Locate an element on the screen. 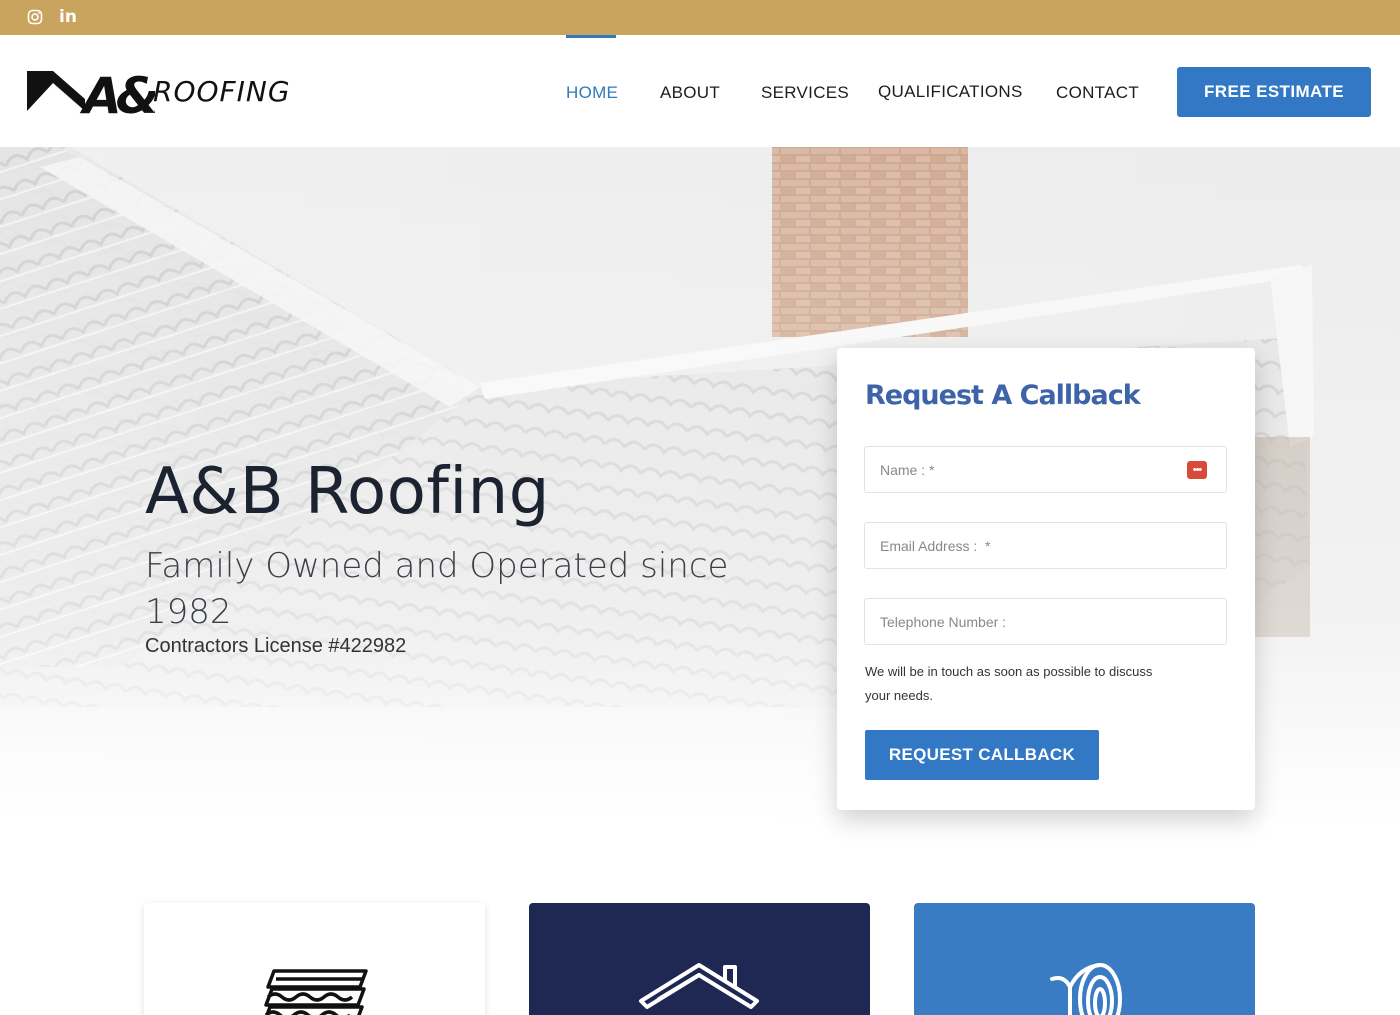 Image resolution: width=1400 pixels, height=1015 pixels. telephone-input is located at coordinates (1045, 621).